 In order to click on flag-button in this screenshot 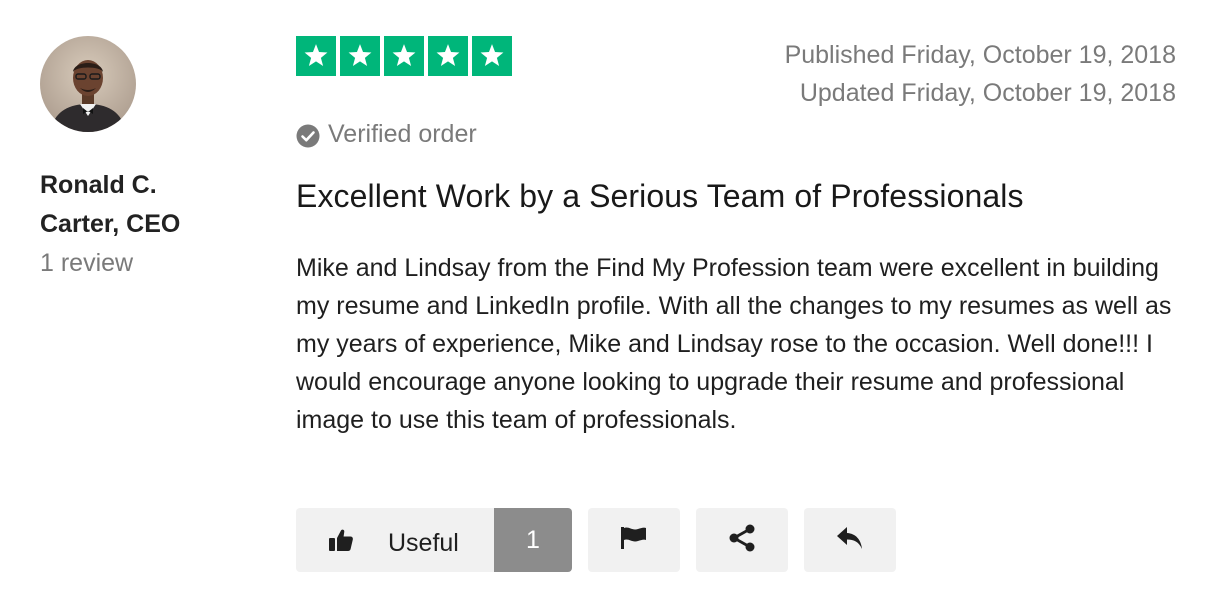, I will do `click(634, 540)`.